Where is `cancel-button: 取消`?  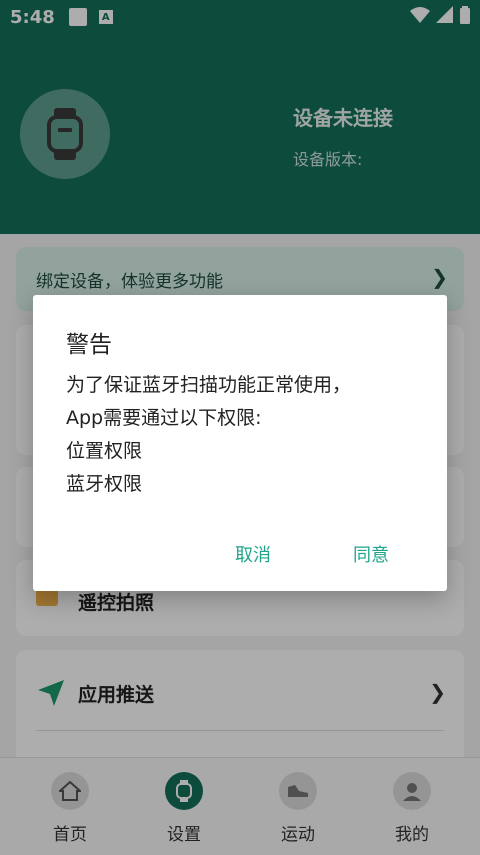
cancel-button: 取消 is located at coordinates (253, 554).